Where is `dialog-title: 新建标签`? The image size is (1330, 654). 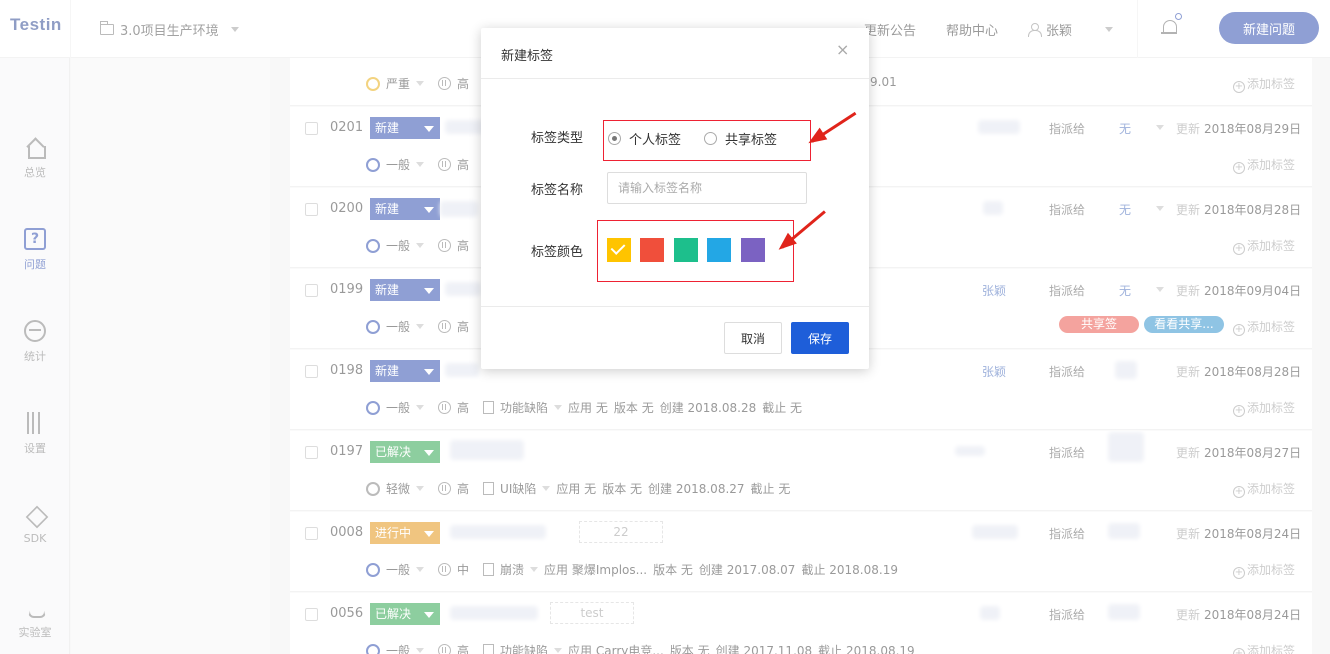 dialog-title: 新建标签 is located at coordinates (527, 56).